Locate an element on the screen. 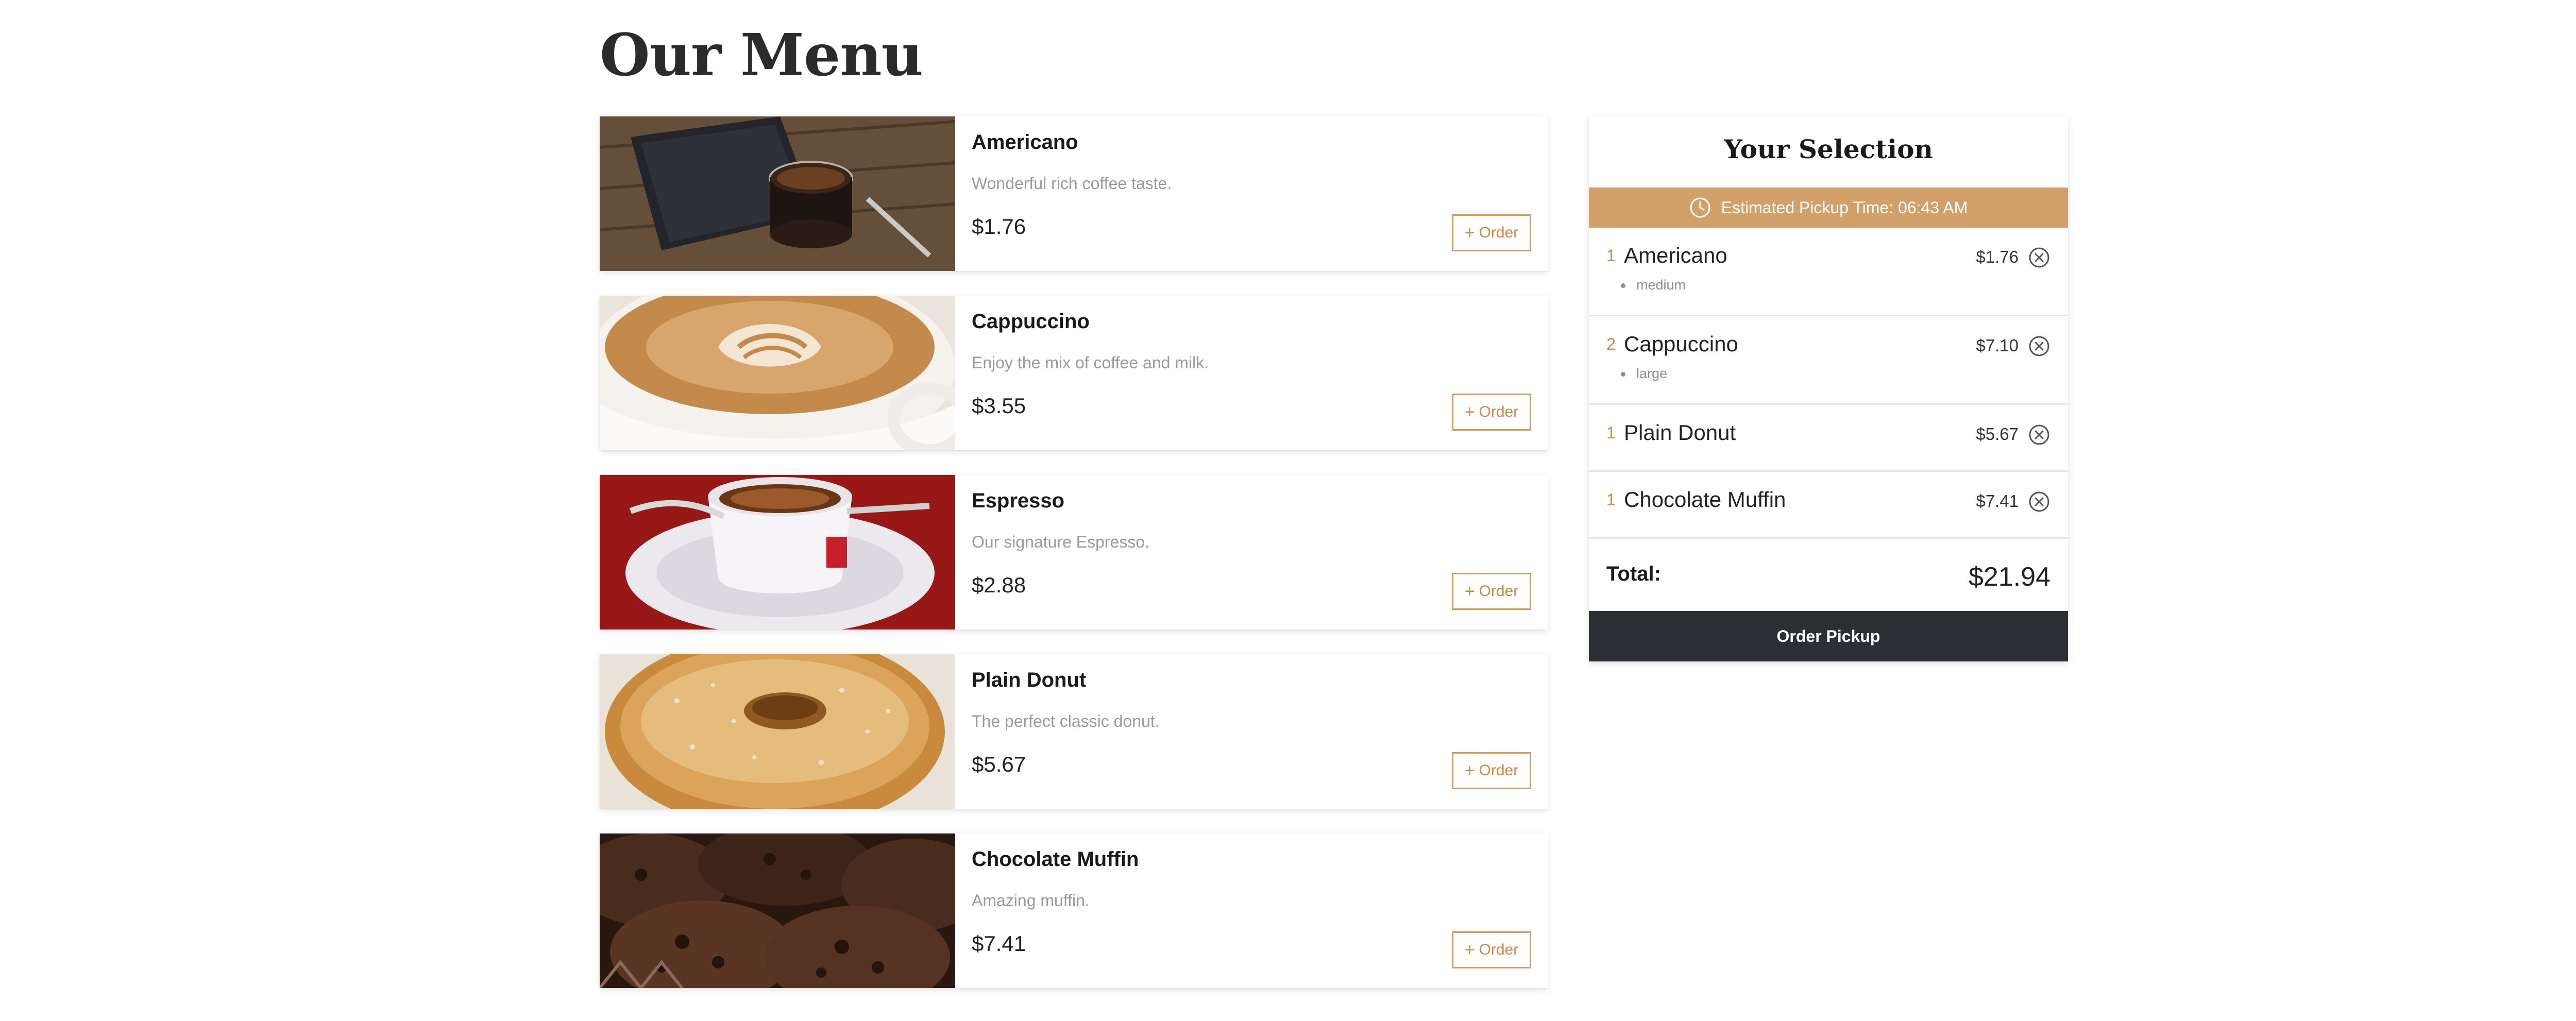 This screenshot has height=1021, width=2576. menu-item-description: Wonderful rich coffee taste. is located at coordinates (1072, 183).